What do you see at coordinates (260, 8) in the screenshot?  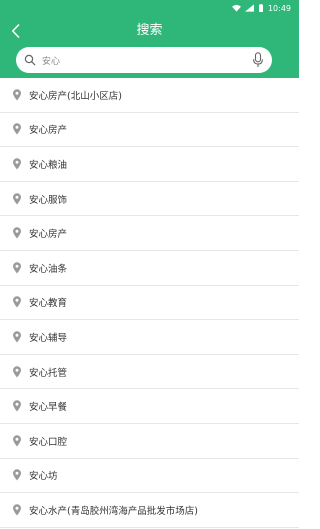 I see `battery-icon` at bounding box center [260, 8].